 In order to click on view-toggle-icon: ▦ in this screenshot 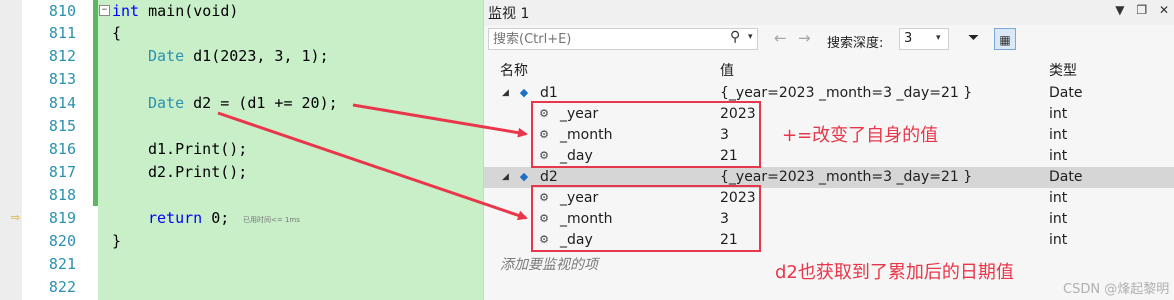, I will do `click(1005, 39)`.